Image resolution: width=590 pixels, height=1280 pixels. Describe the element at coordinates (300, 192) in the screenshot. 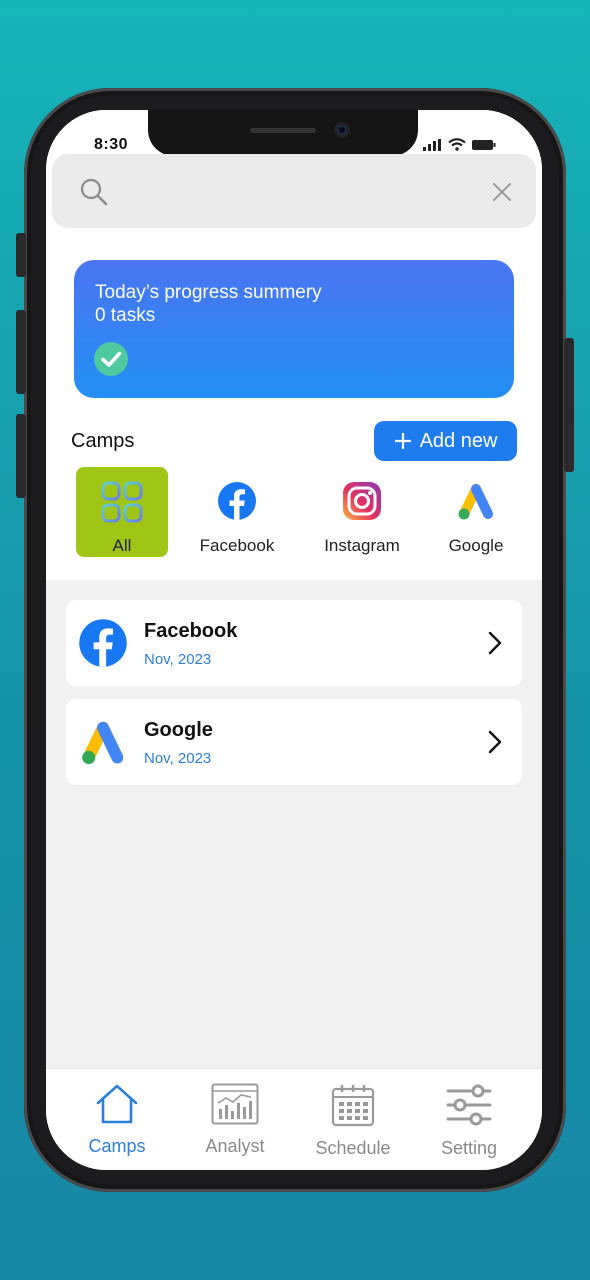

I see `search-input` at that location.